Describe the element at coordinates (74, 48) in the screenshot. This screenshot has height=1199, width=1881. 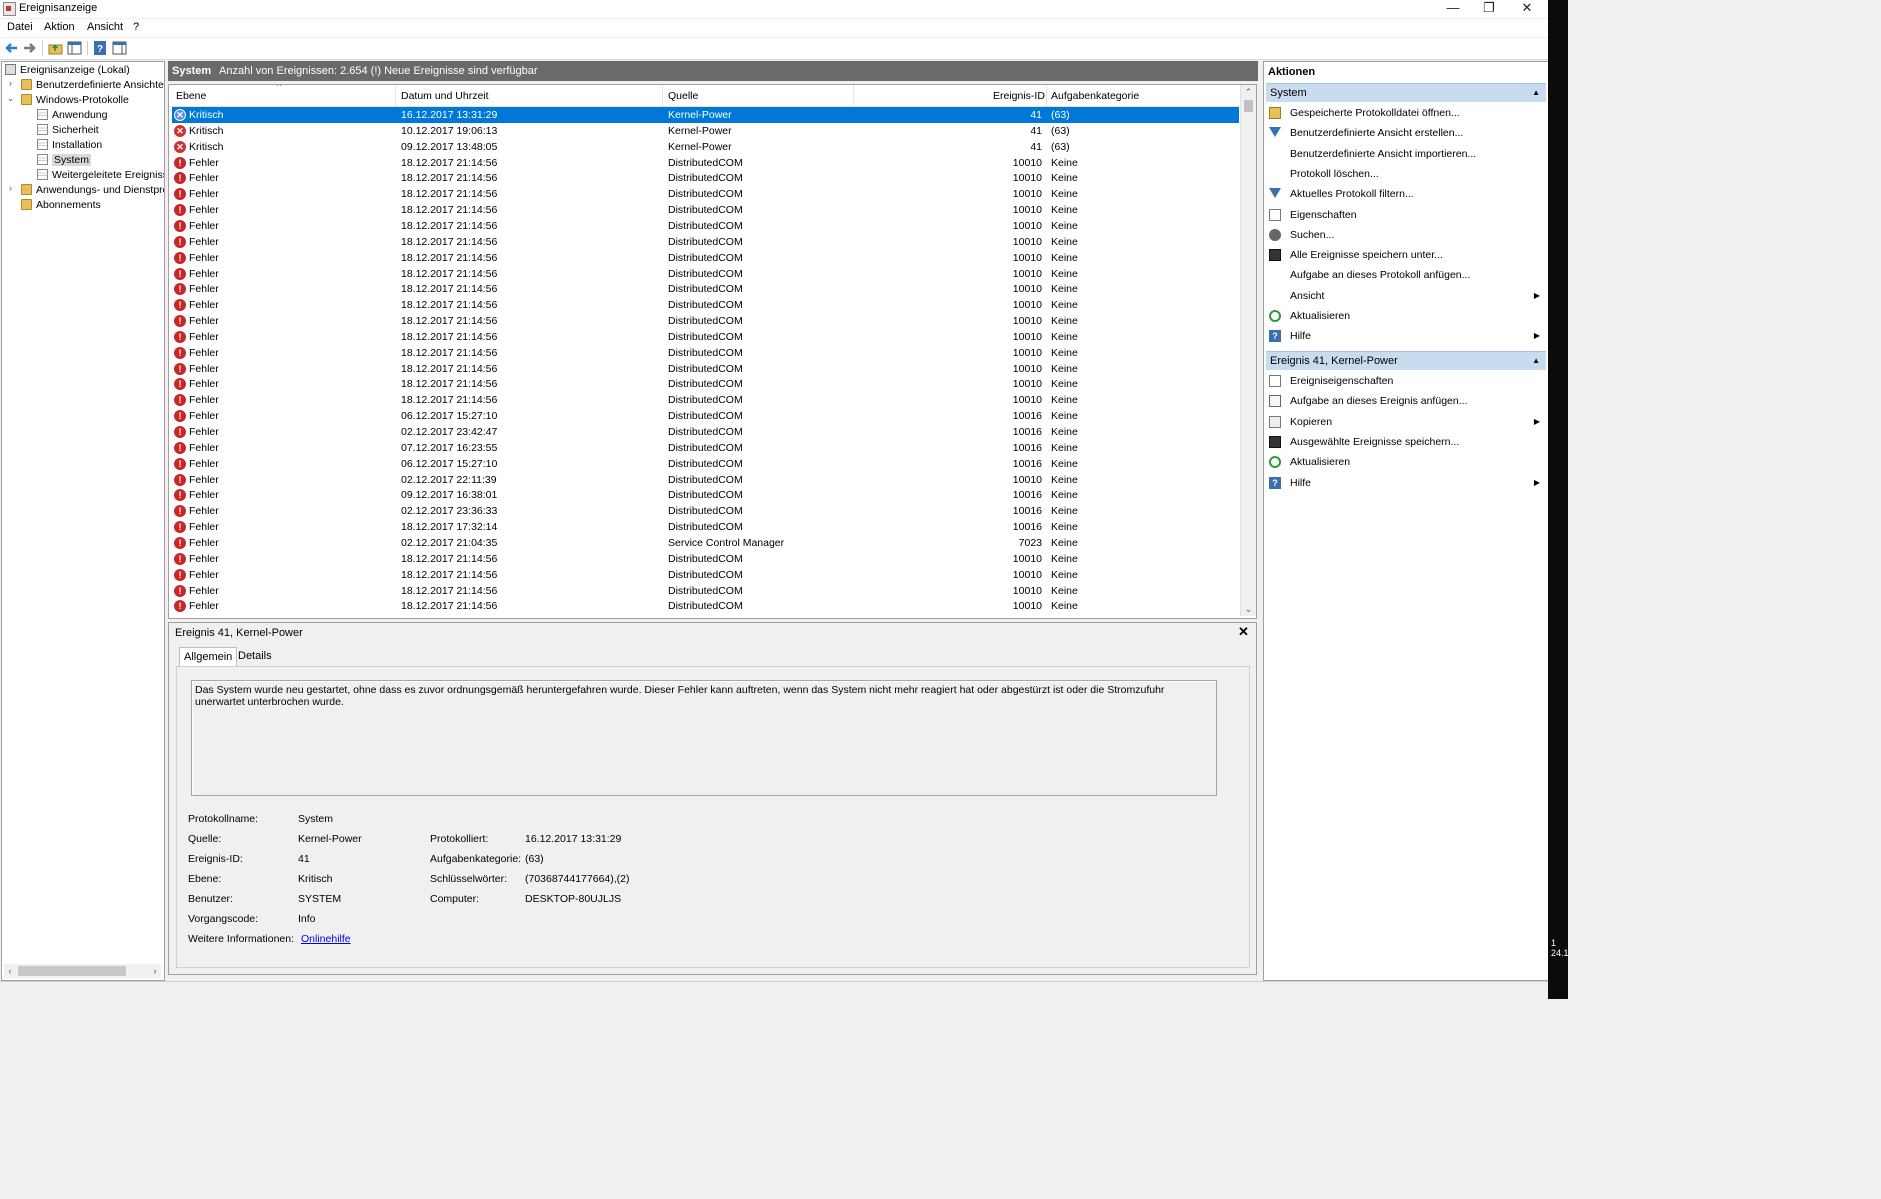
I see `show-hide-tree-icon` at that location.